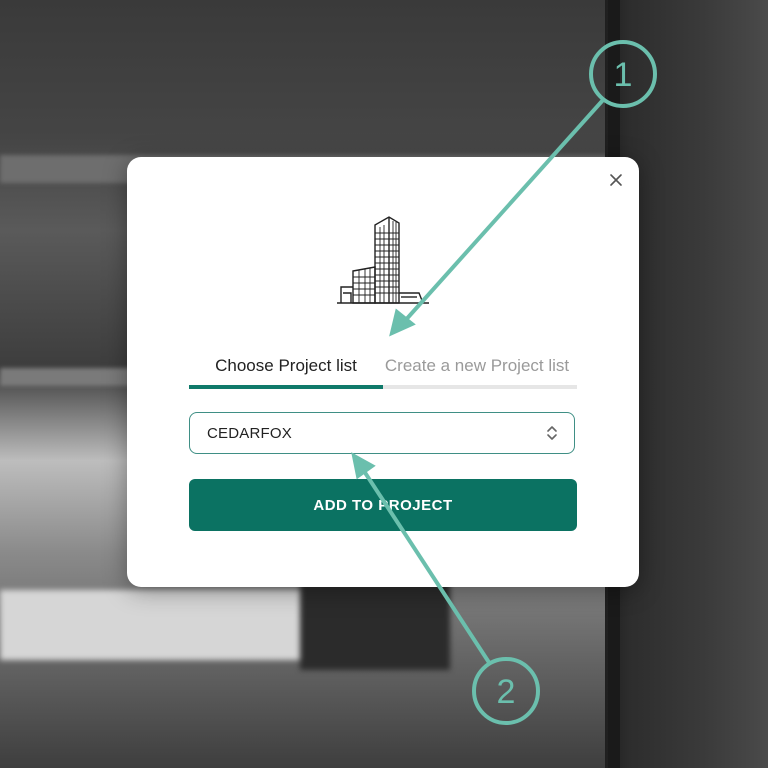 Image resolution: width=768 pixels, height=768 pixels. I want to click on chevron-up-down-icon, so click(552, 433).